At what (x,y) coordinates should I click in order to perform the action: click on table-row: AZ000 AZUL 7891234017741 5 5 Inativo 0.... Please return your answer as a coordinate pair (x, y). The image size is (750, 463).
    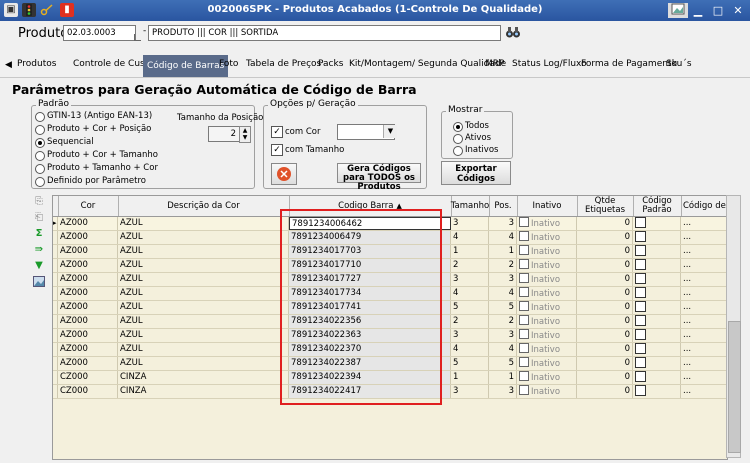
    Looking at the image, I should click on (390, 308).